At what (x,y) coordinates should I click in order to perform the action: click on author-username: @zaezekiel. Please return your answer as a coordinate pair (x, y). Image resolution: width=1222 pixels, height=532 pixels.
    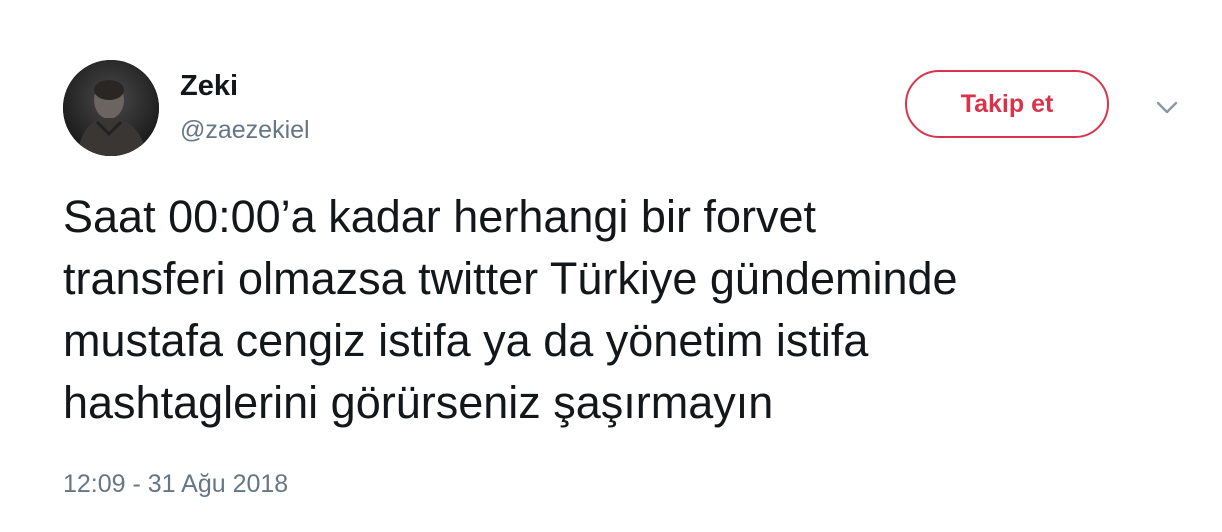
    Looking at the image, I should click on (245, 130).